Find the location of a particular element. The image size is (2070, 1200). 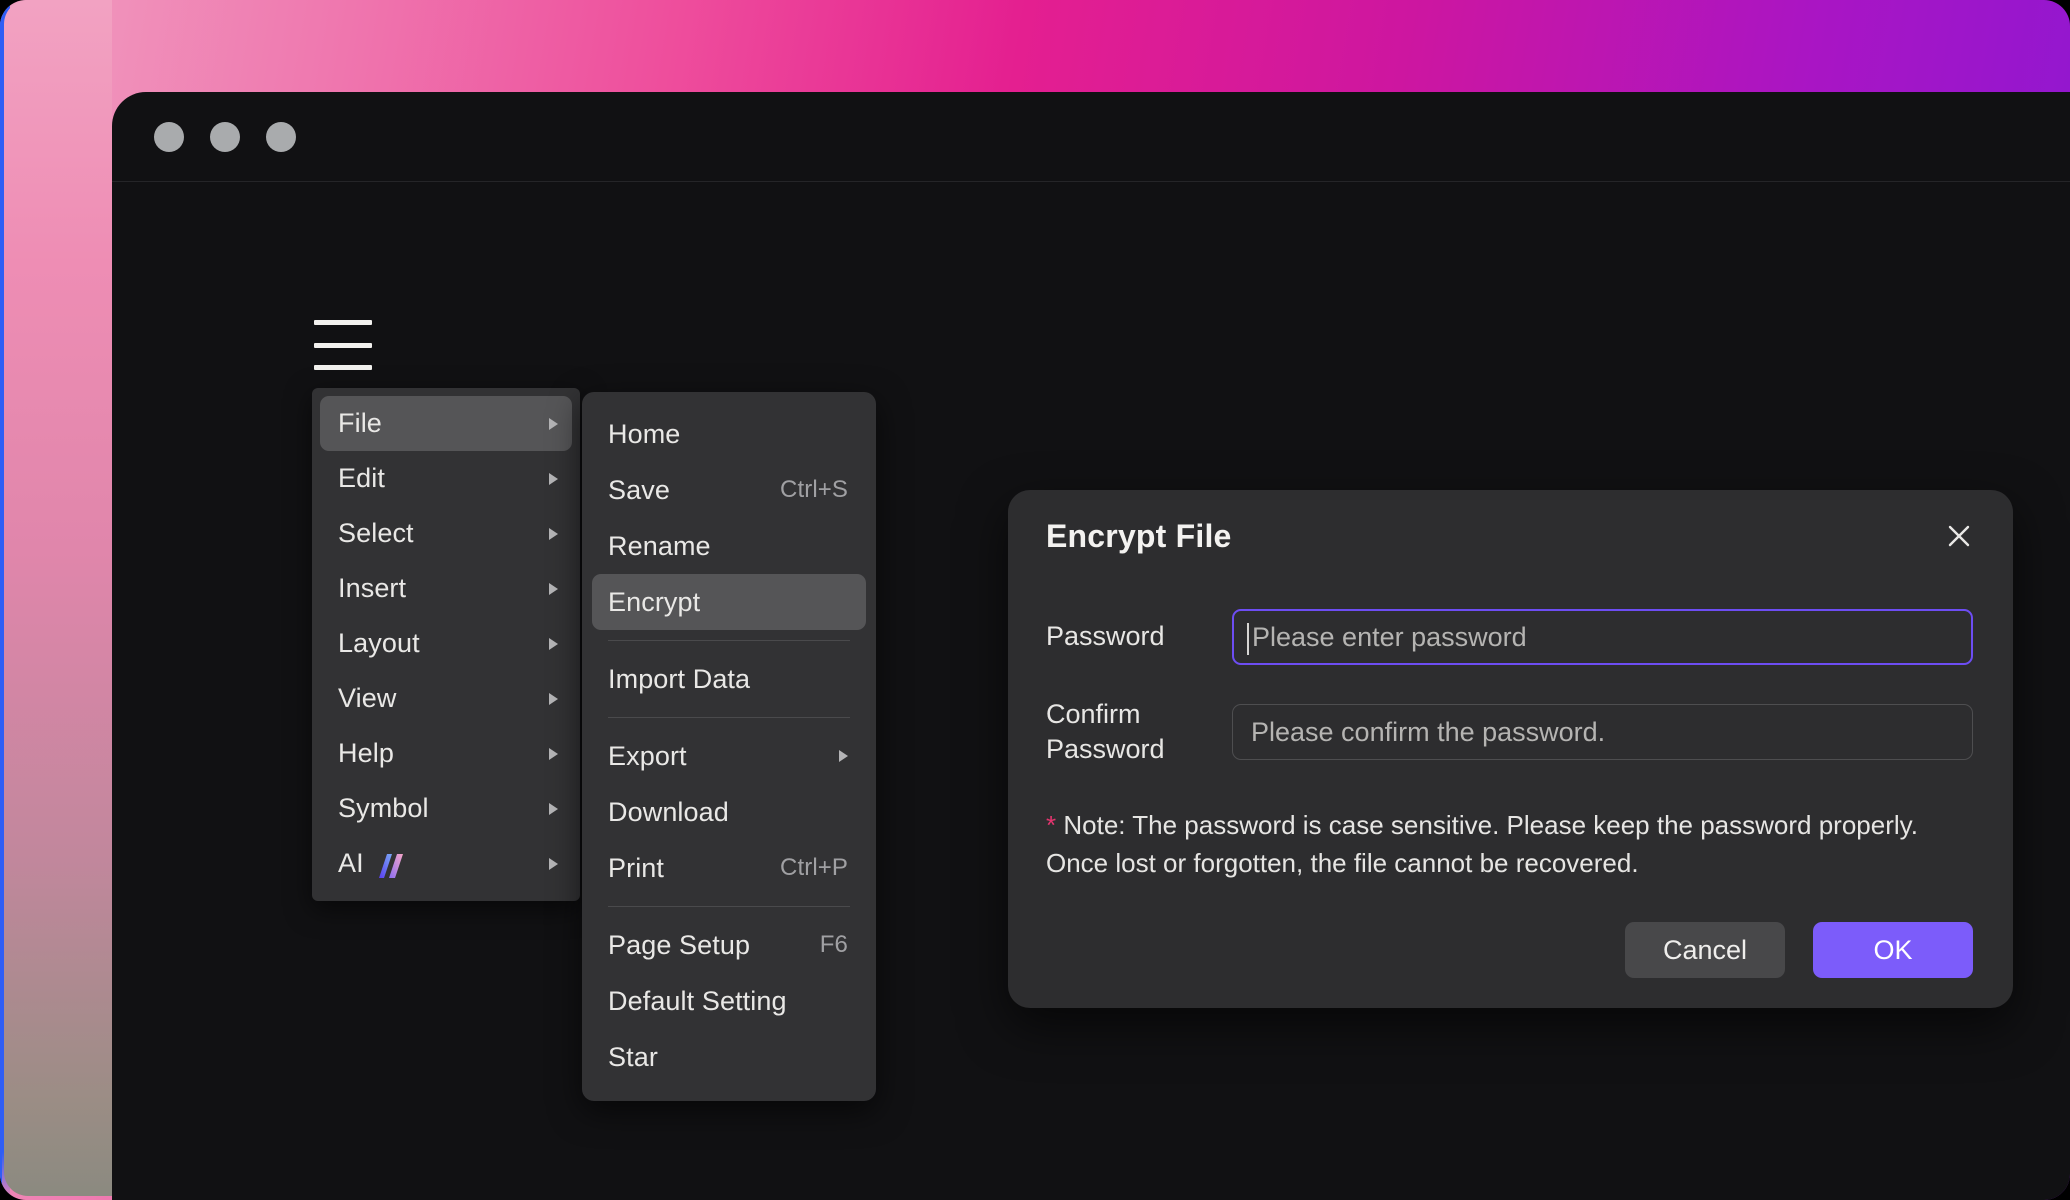

menu-item-text: Symbol is located at coordinates (383, 808).